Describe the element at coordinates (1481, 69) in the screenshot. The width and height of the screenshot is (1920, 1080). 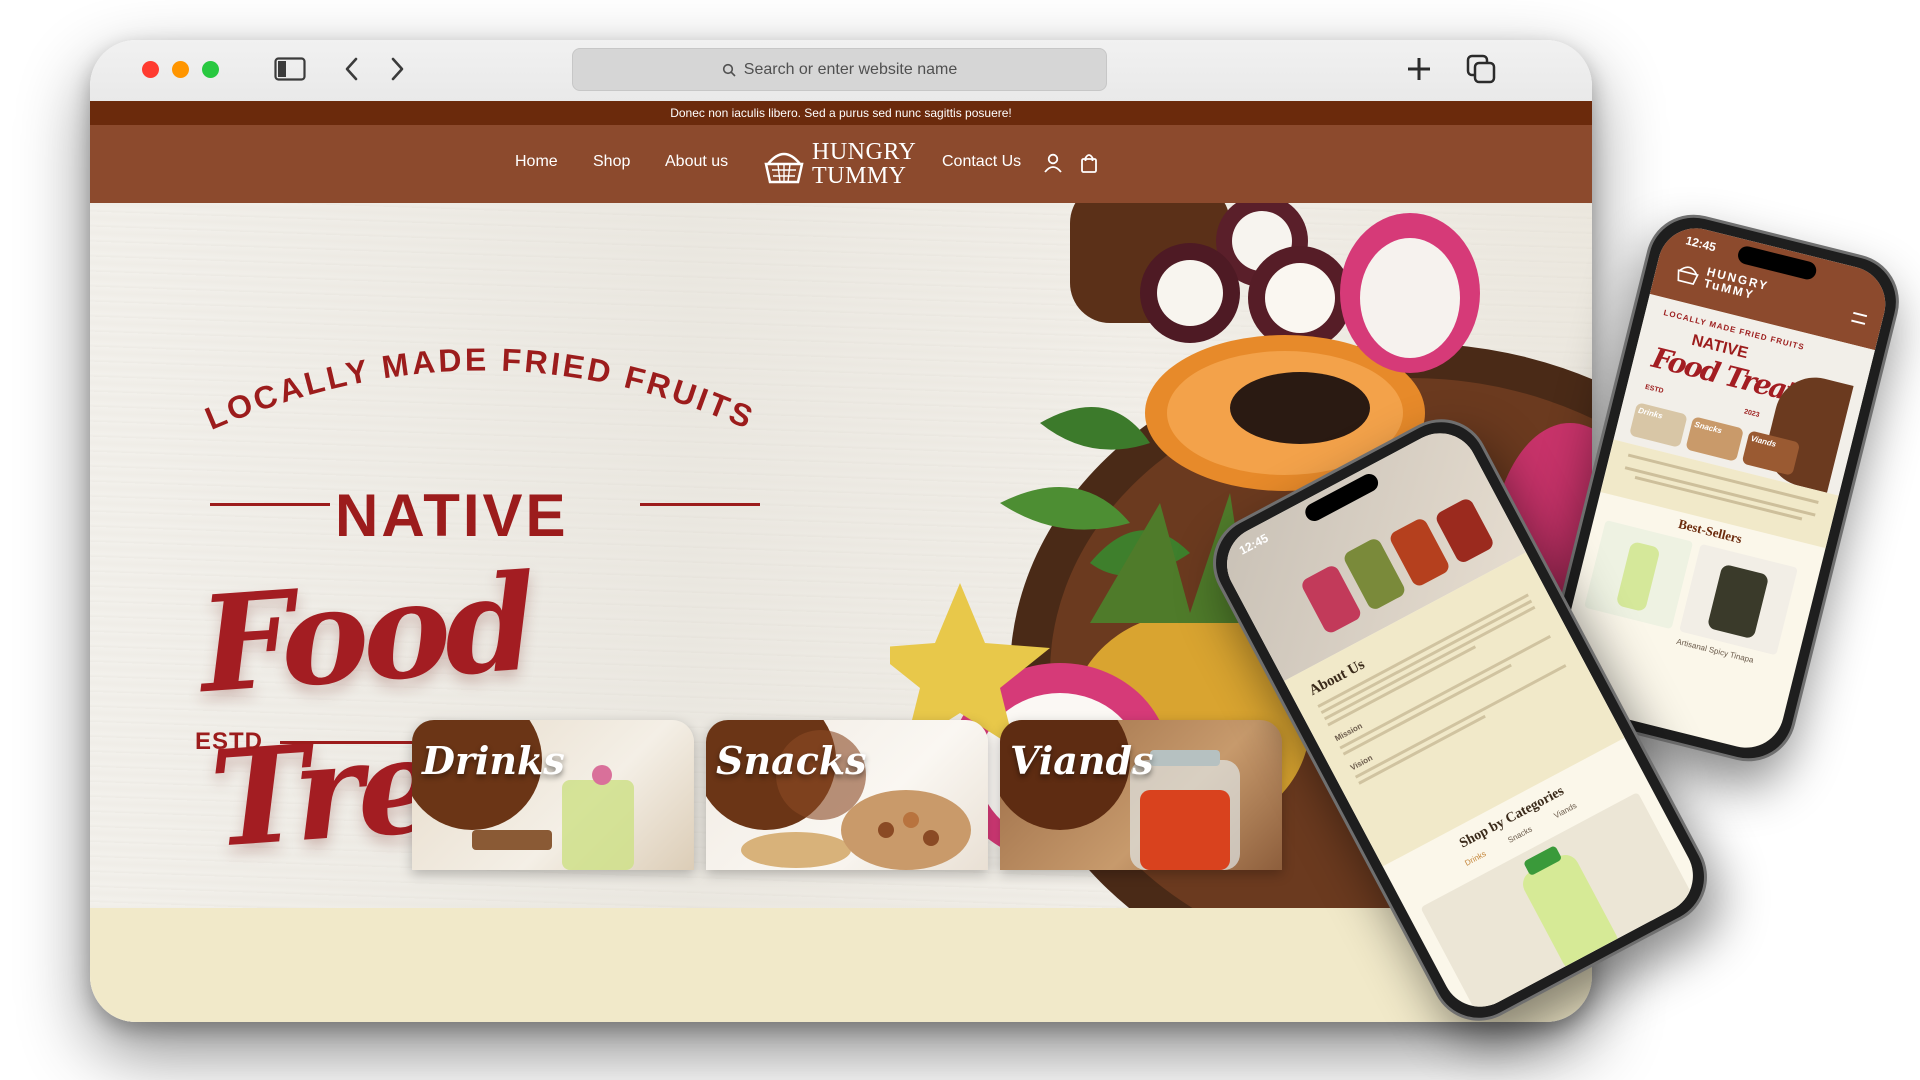
I see `tab-overview-icon` at that location.